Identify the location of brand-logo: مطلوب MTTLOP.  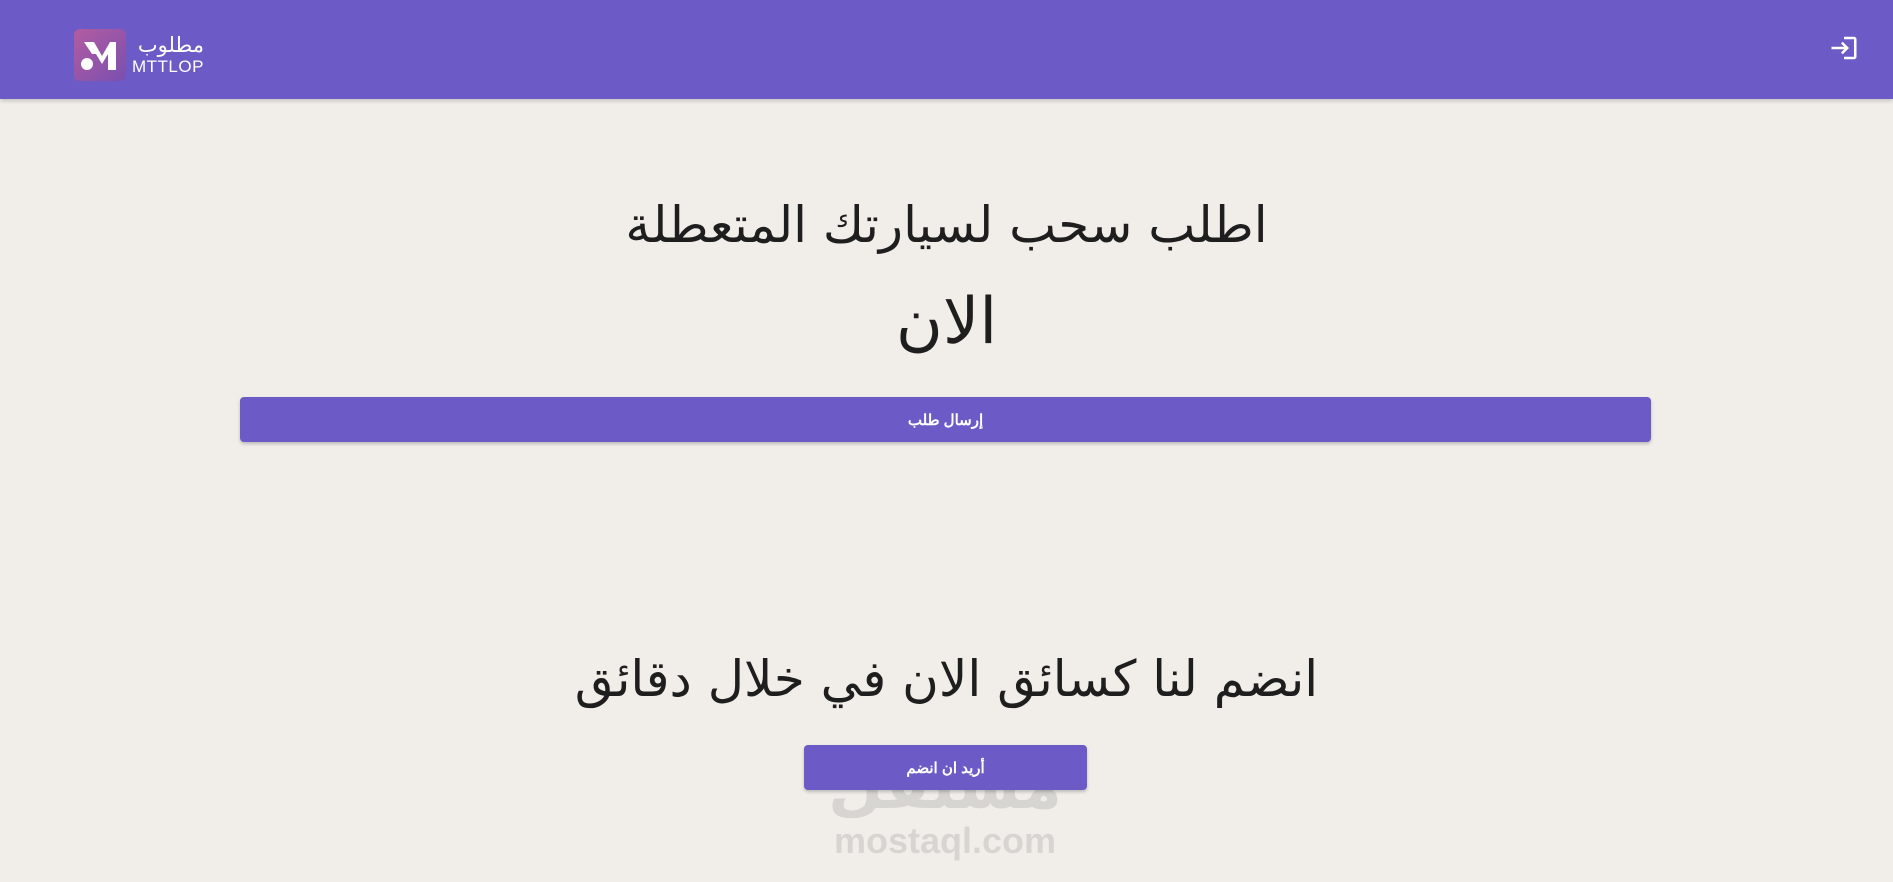
(139, 55).